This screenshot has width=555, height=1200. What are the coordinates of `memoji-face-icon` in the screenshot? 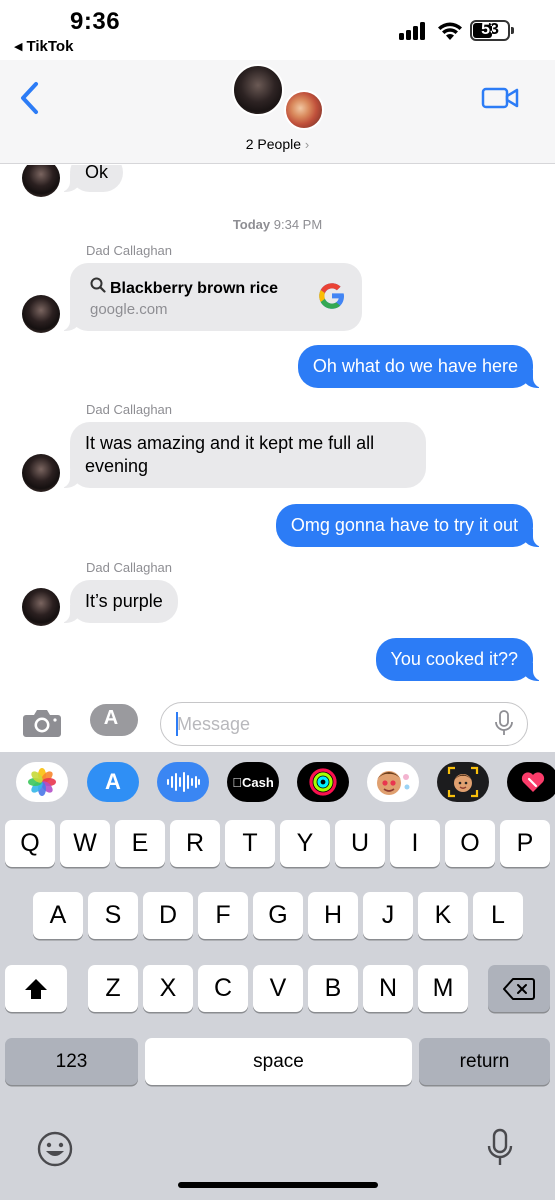 It's located at (393, 783).